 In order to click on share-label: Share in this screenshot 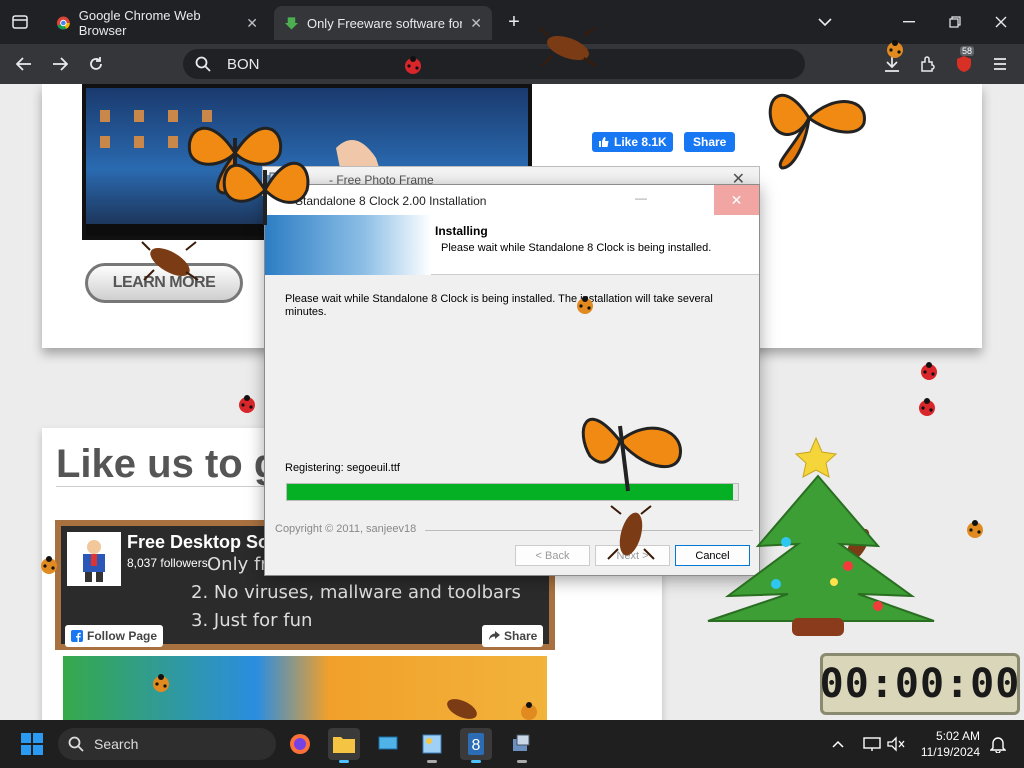, I will do `click(521, 636)`.